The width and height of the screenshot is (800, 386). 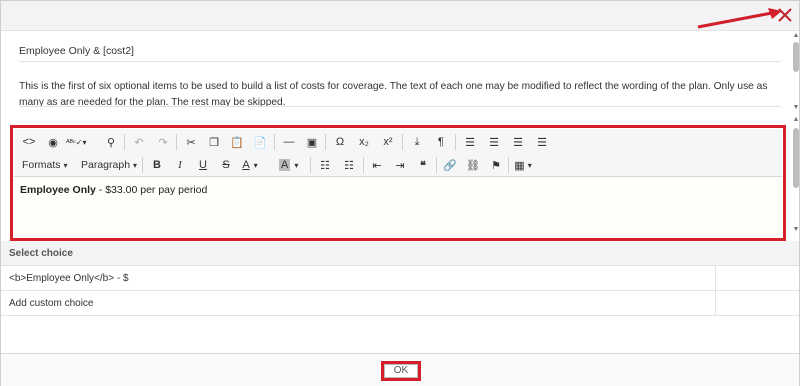 I want to click on bold-button: B, so click(x=157, y=165).